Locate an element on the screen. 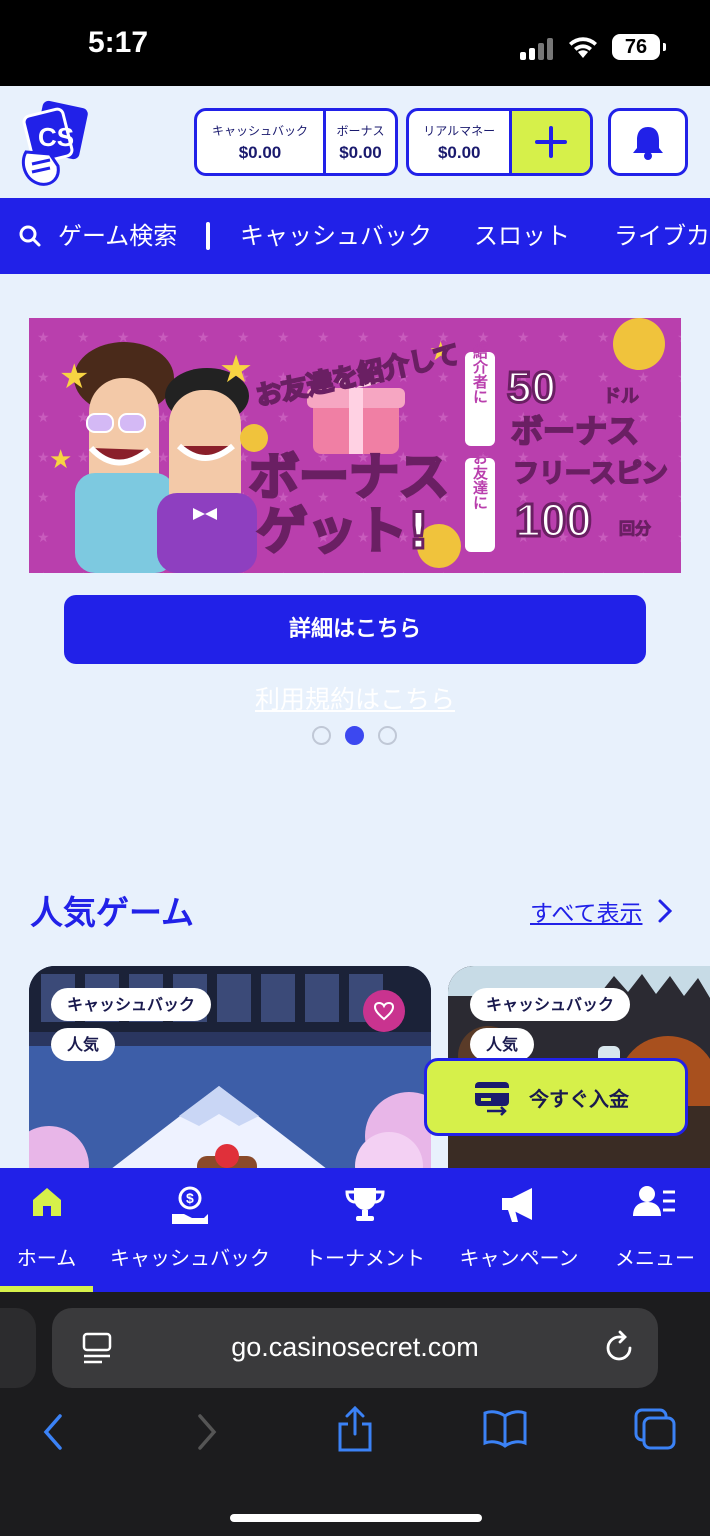 This screenshot has width=710, height=1536. notifications-button is located at coordinates (648, 142).